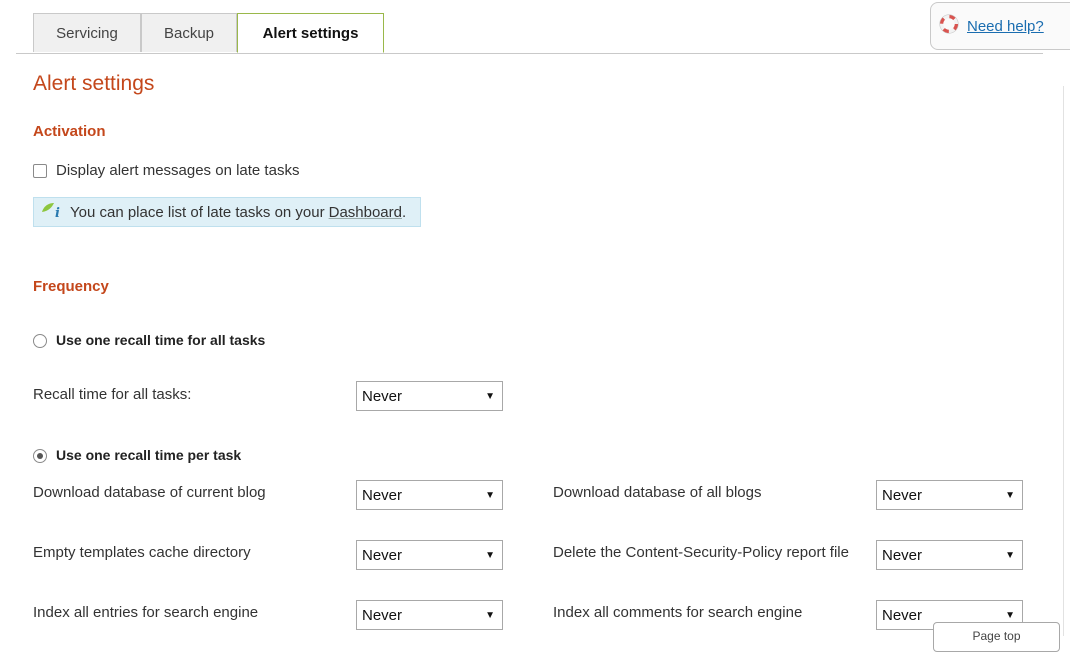 Image resolution: width=1070 pixels, height=652 pixels. I want to click on lifebuoy-icon, so click(949, 26).